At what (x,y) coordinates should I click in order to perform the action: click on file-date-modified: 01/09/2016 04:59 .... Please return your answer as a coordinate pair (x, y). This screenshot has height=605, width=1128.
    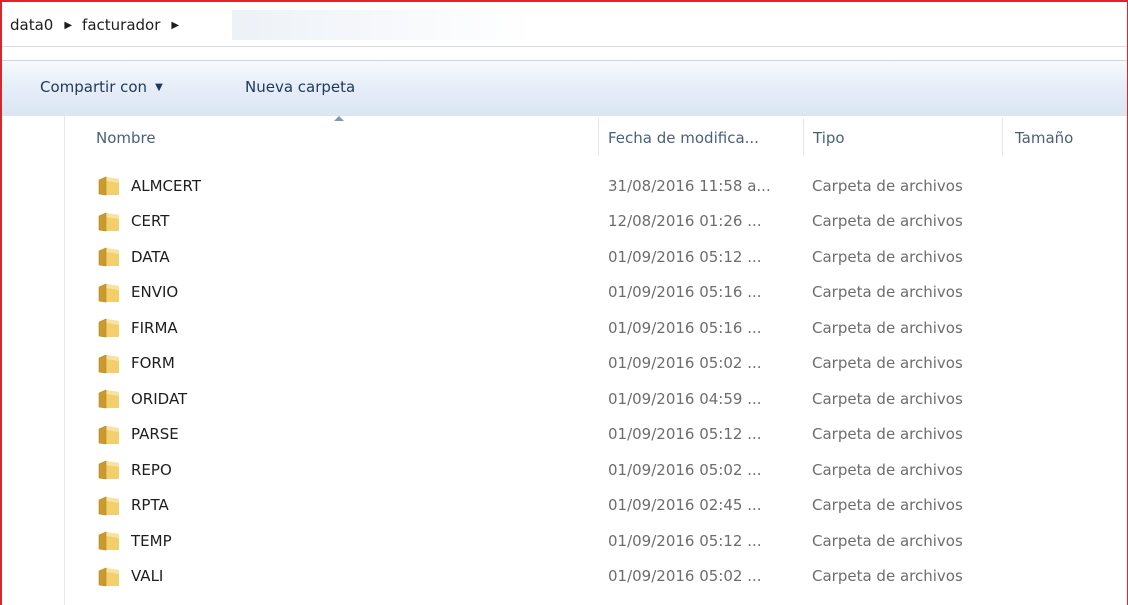
    Looking at the image, I should click on (685, 398).